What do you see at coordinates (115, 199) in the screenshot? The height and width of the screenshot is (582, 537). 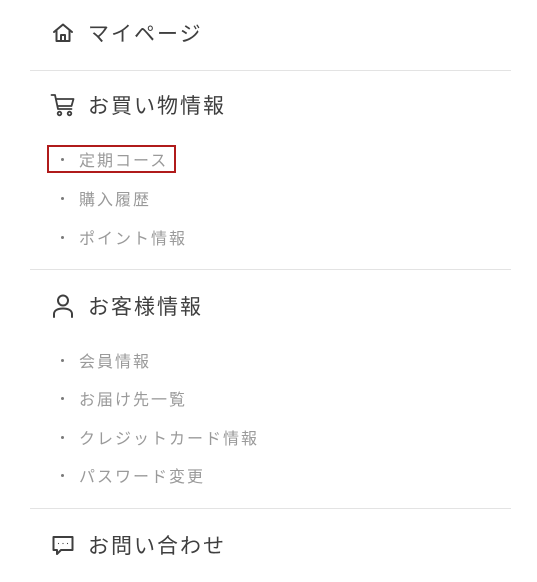 I see `sub-item-label: 購入履歴` at bounding box center [115, 199].